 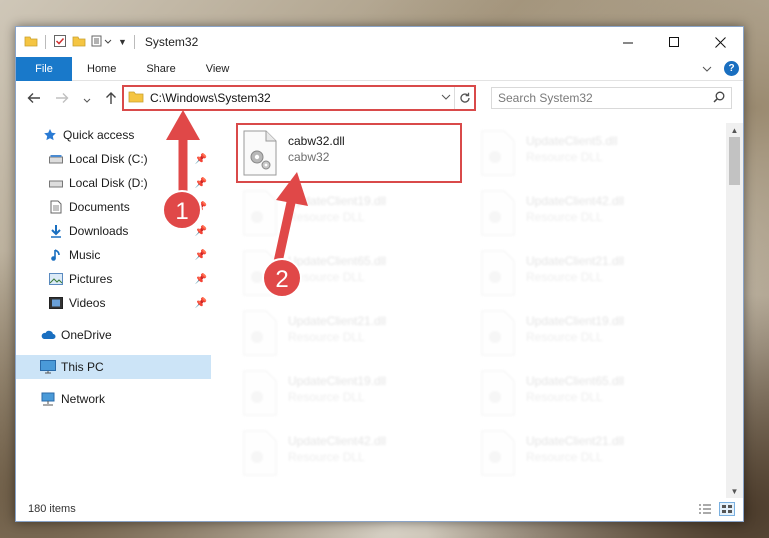 I want to click on file-text: UpdateClient21.dll Resource DLL, so click(x=575, y=266).